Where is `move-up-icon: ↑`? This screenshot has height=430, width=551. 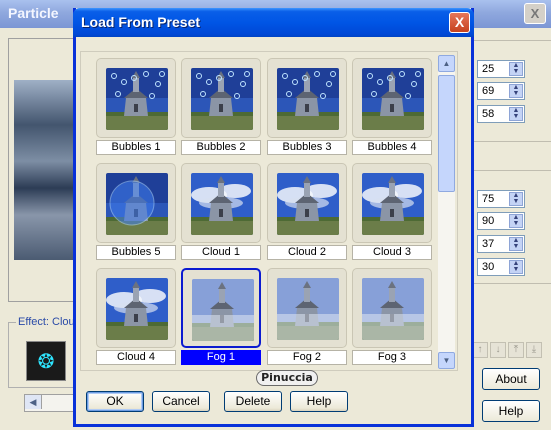
move-up-icon: ↑ is located at coordinates (480, 350).